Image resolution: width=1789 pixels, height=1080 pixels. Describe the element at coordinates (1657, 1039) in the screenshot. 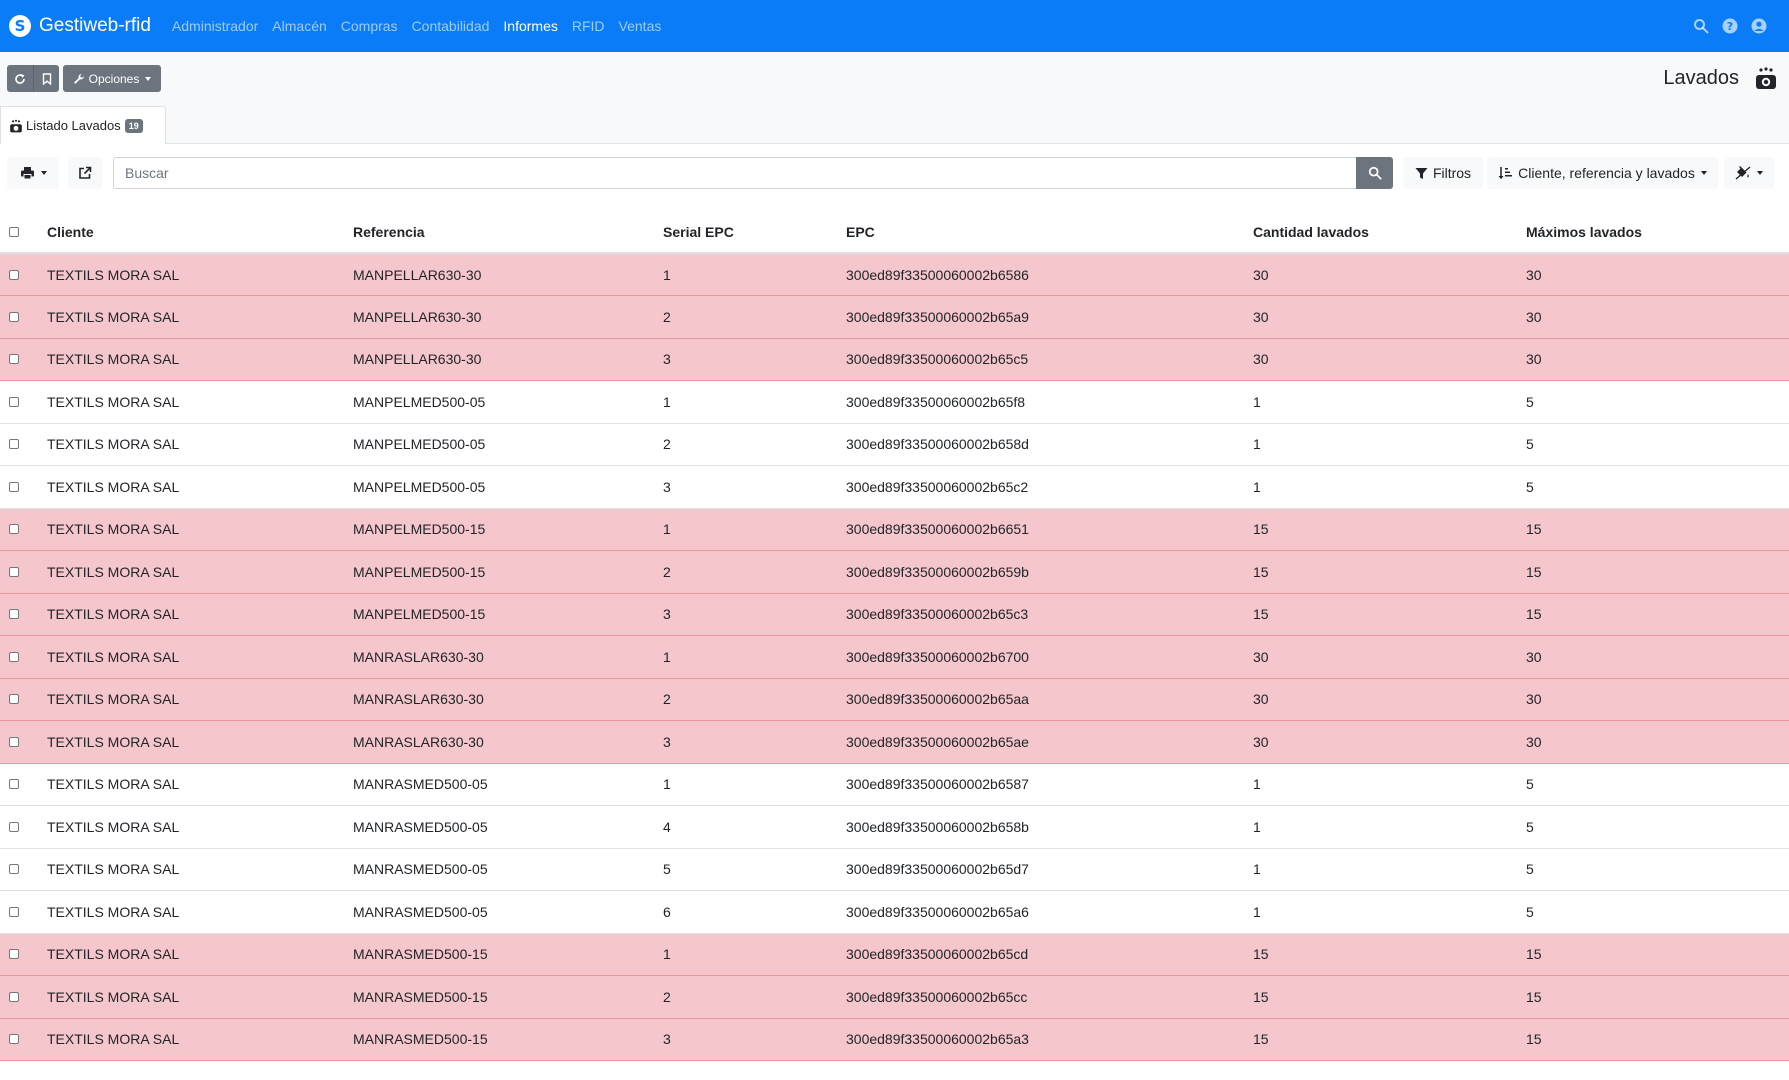

I see `cell-maximos-lavados: 15` at that location.